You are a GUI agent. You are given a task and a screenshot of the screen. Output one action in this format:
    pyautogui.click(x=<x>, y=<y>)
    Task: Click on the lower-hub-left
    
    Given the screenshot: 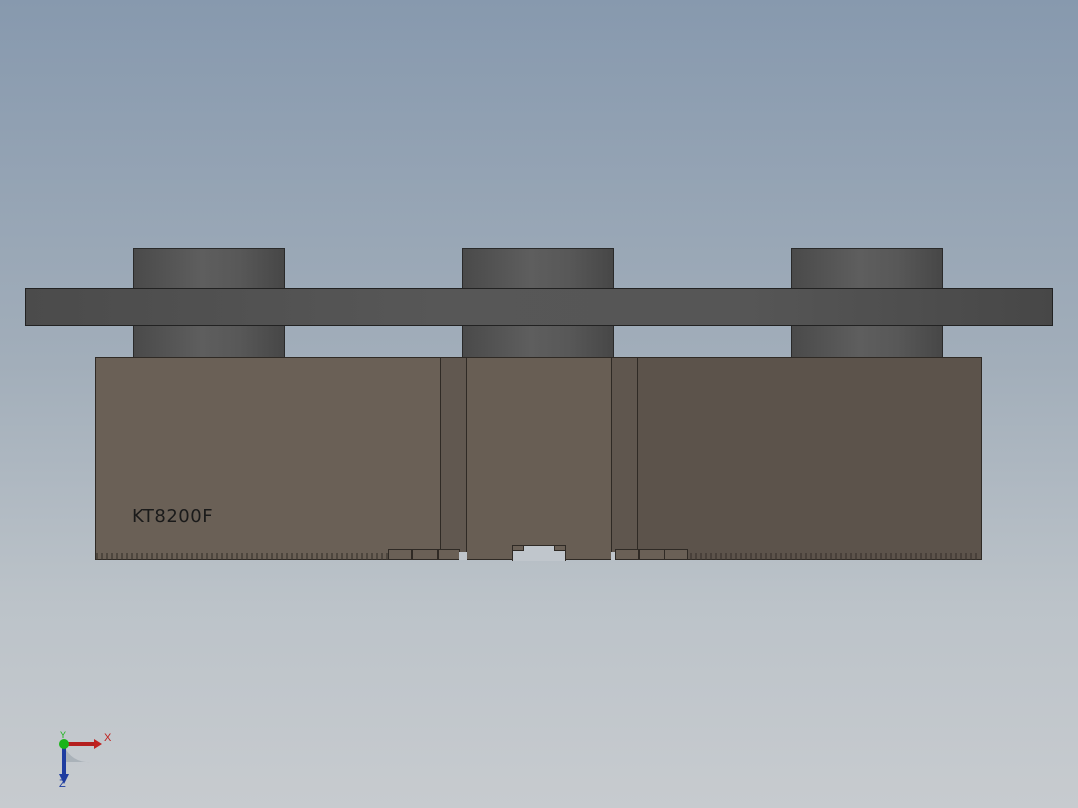 What is the action you would take?
    pyautogui.click(x=209, y=342)
    